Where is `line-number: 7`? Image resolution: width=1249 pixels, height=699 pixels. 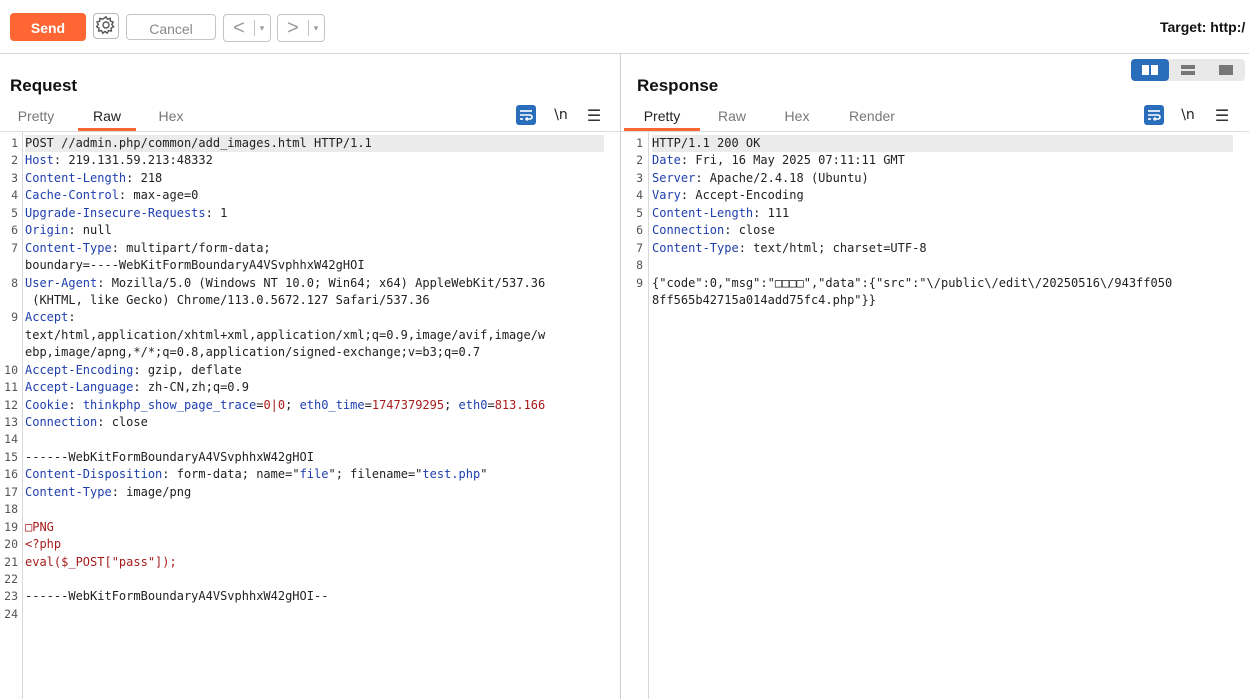
line-number: 7 is located at coordinates (14, 247).